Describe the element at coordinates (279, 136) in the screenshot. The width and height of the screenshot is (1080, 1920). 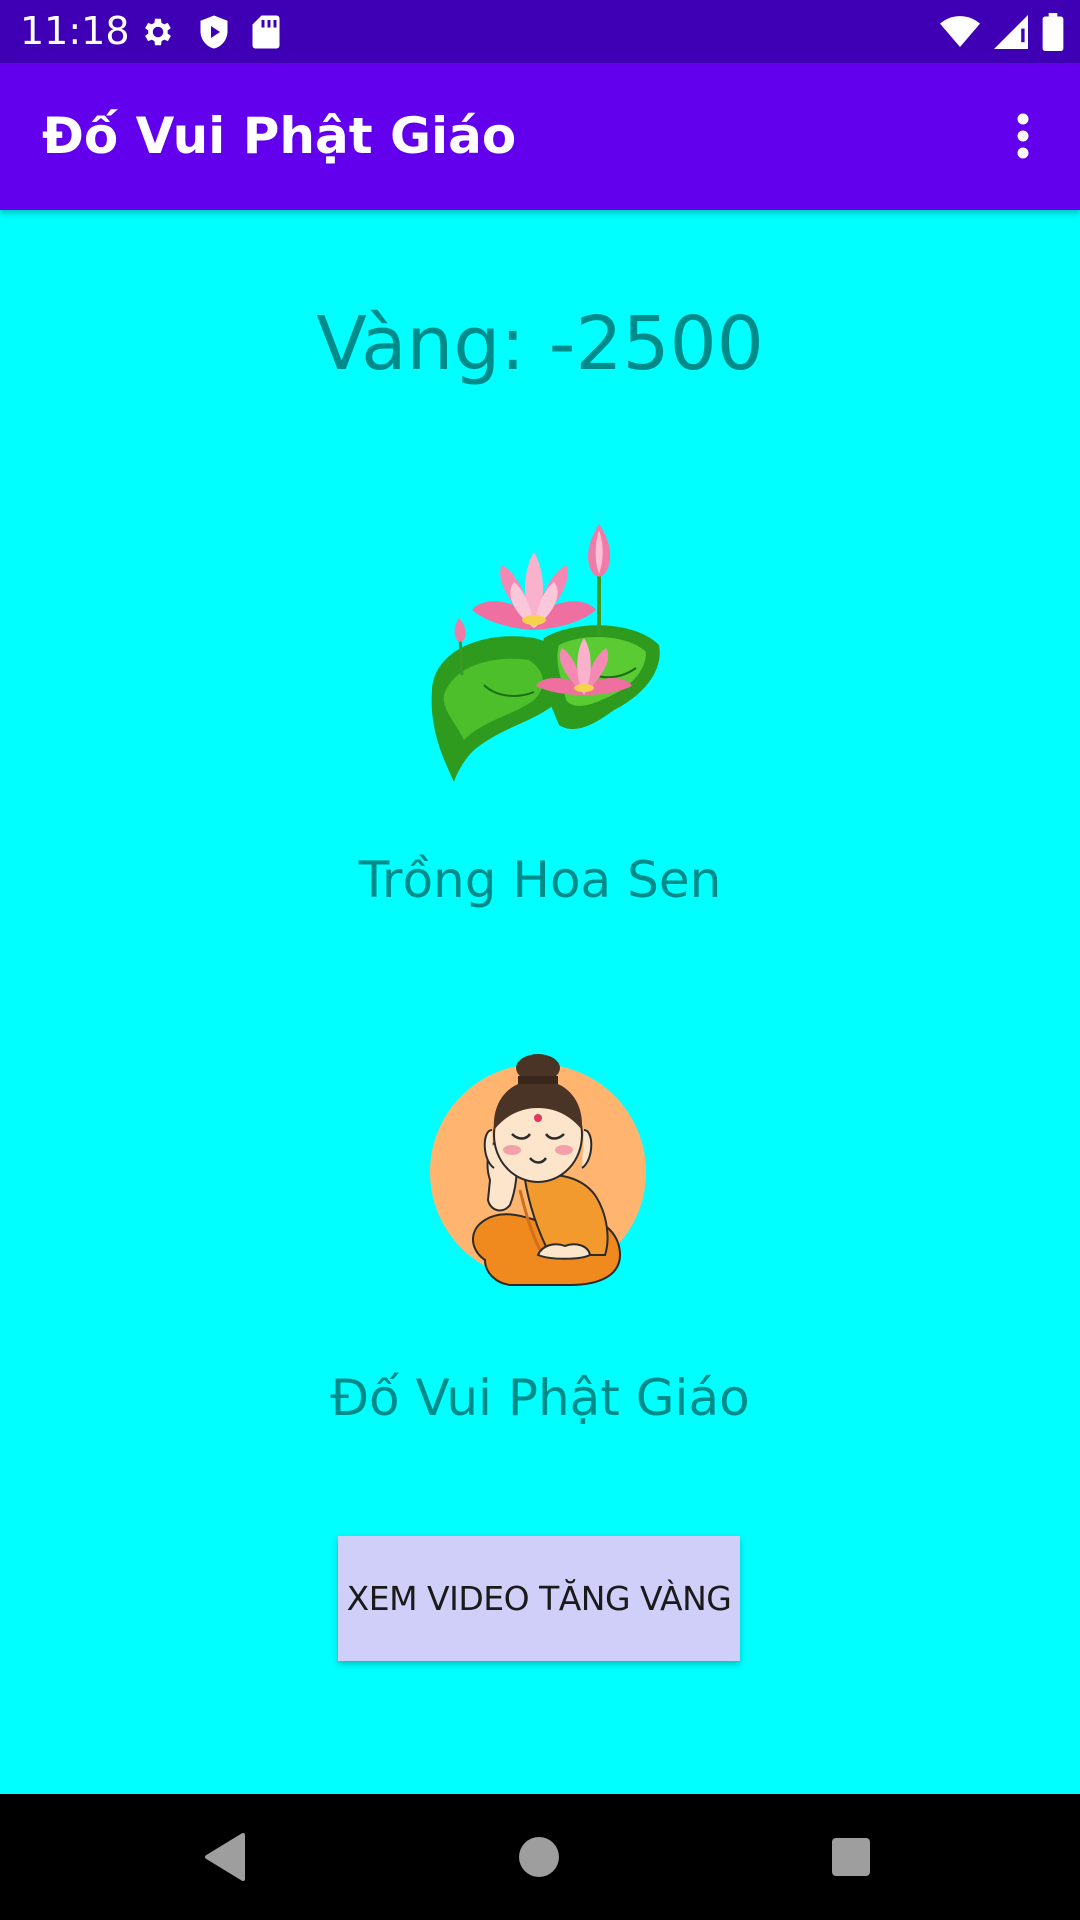
I see `app-title: Đố Vui Phật Giáo` at that location.